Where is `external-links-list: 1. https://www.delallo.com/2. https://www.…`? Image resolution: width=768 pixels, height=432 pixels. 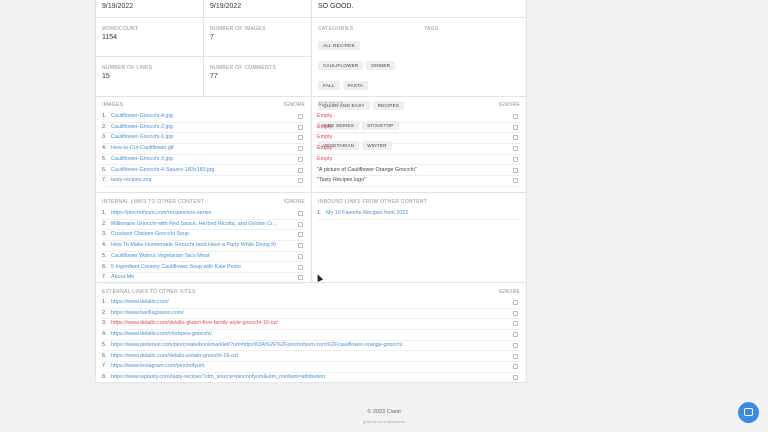 external-links-list: 1. https://www.delallo.com/2. https://www.… is located at coordinates (311, 340).